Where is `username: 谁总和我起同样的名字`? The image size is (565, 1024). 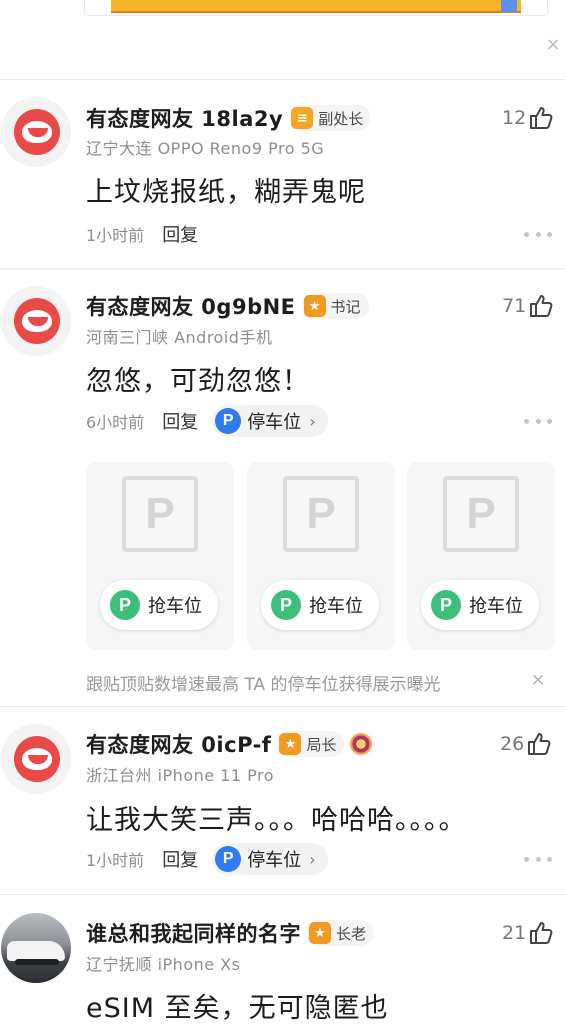 username: 谁总和我起同样的名字 is located at coordinates (193, 933).